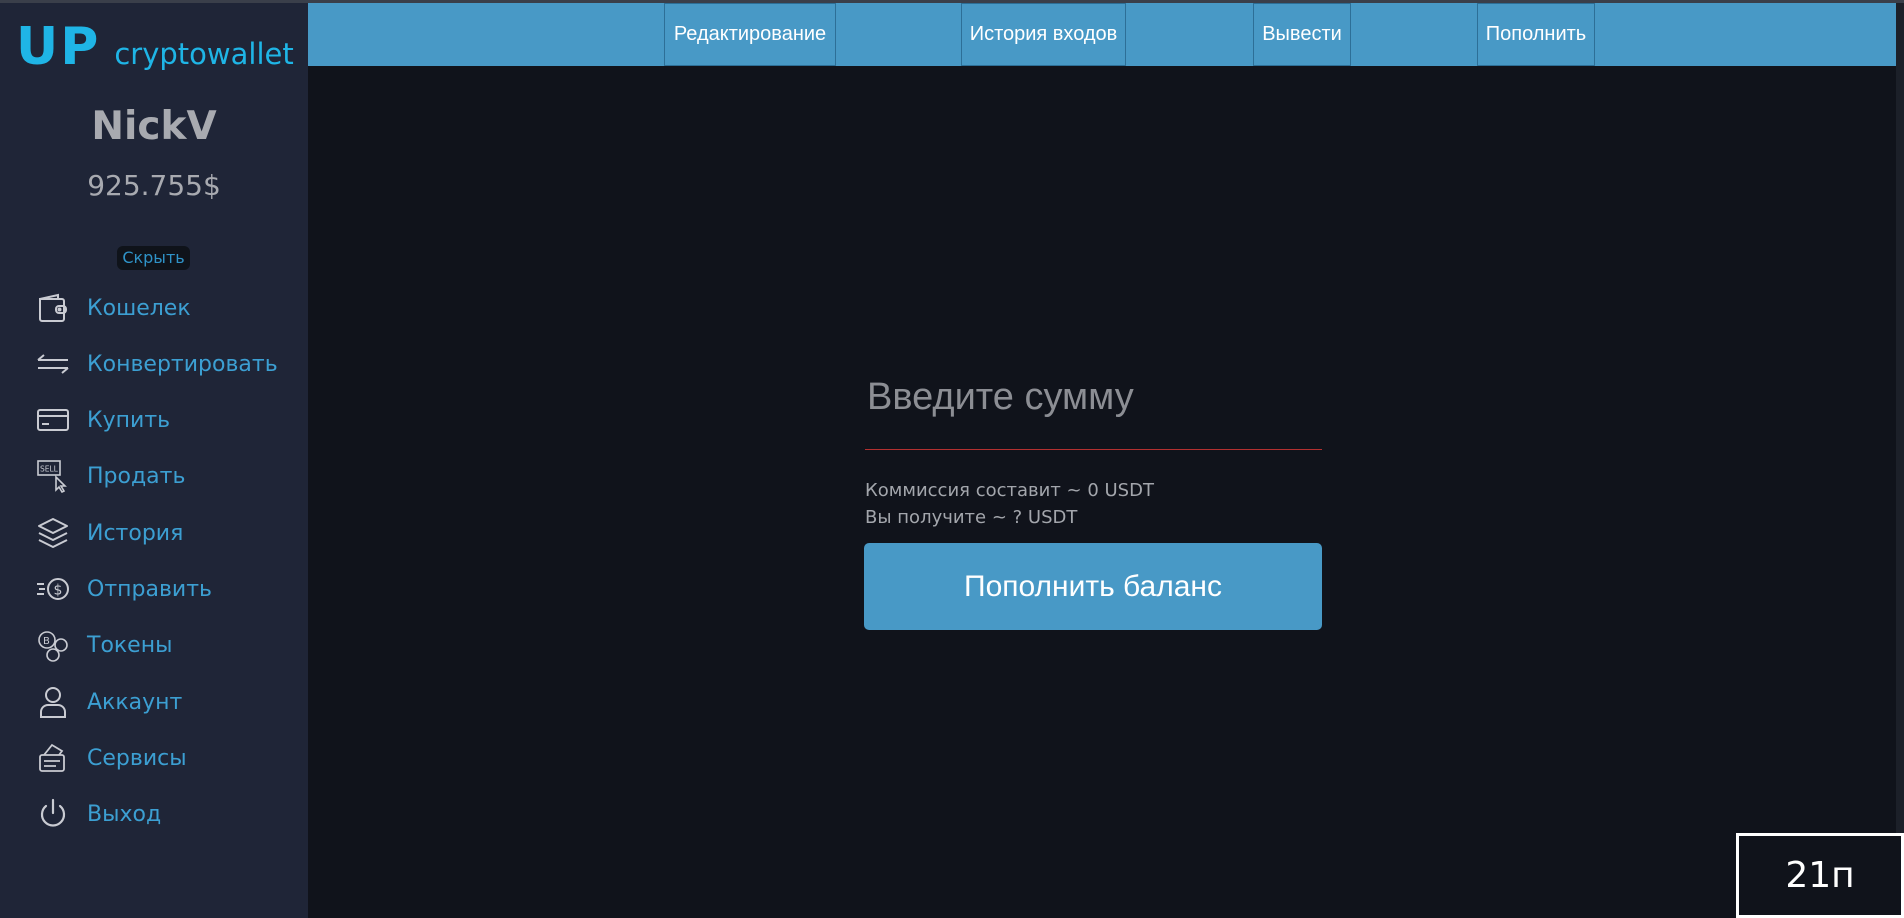 The height and width of the screenshot is (918, 1904). I want to click on scrollbar, so click(1900, 460).